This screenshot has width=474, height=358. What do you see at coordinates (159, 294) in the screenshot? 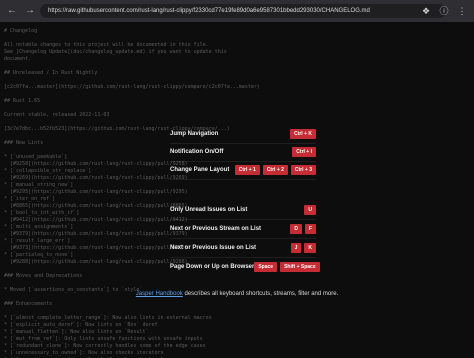
I see `handbook-link: Jasper Handbook` at bounding box center [159, 294].